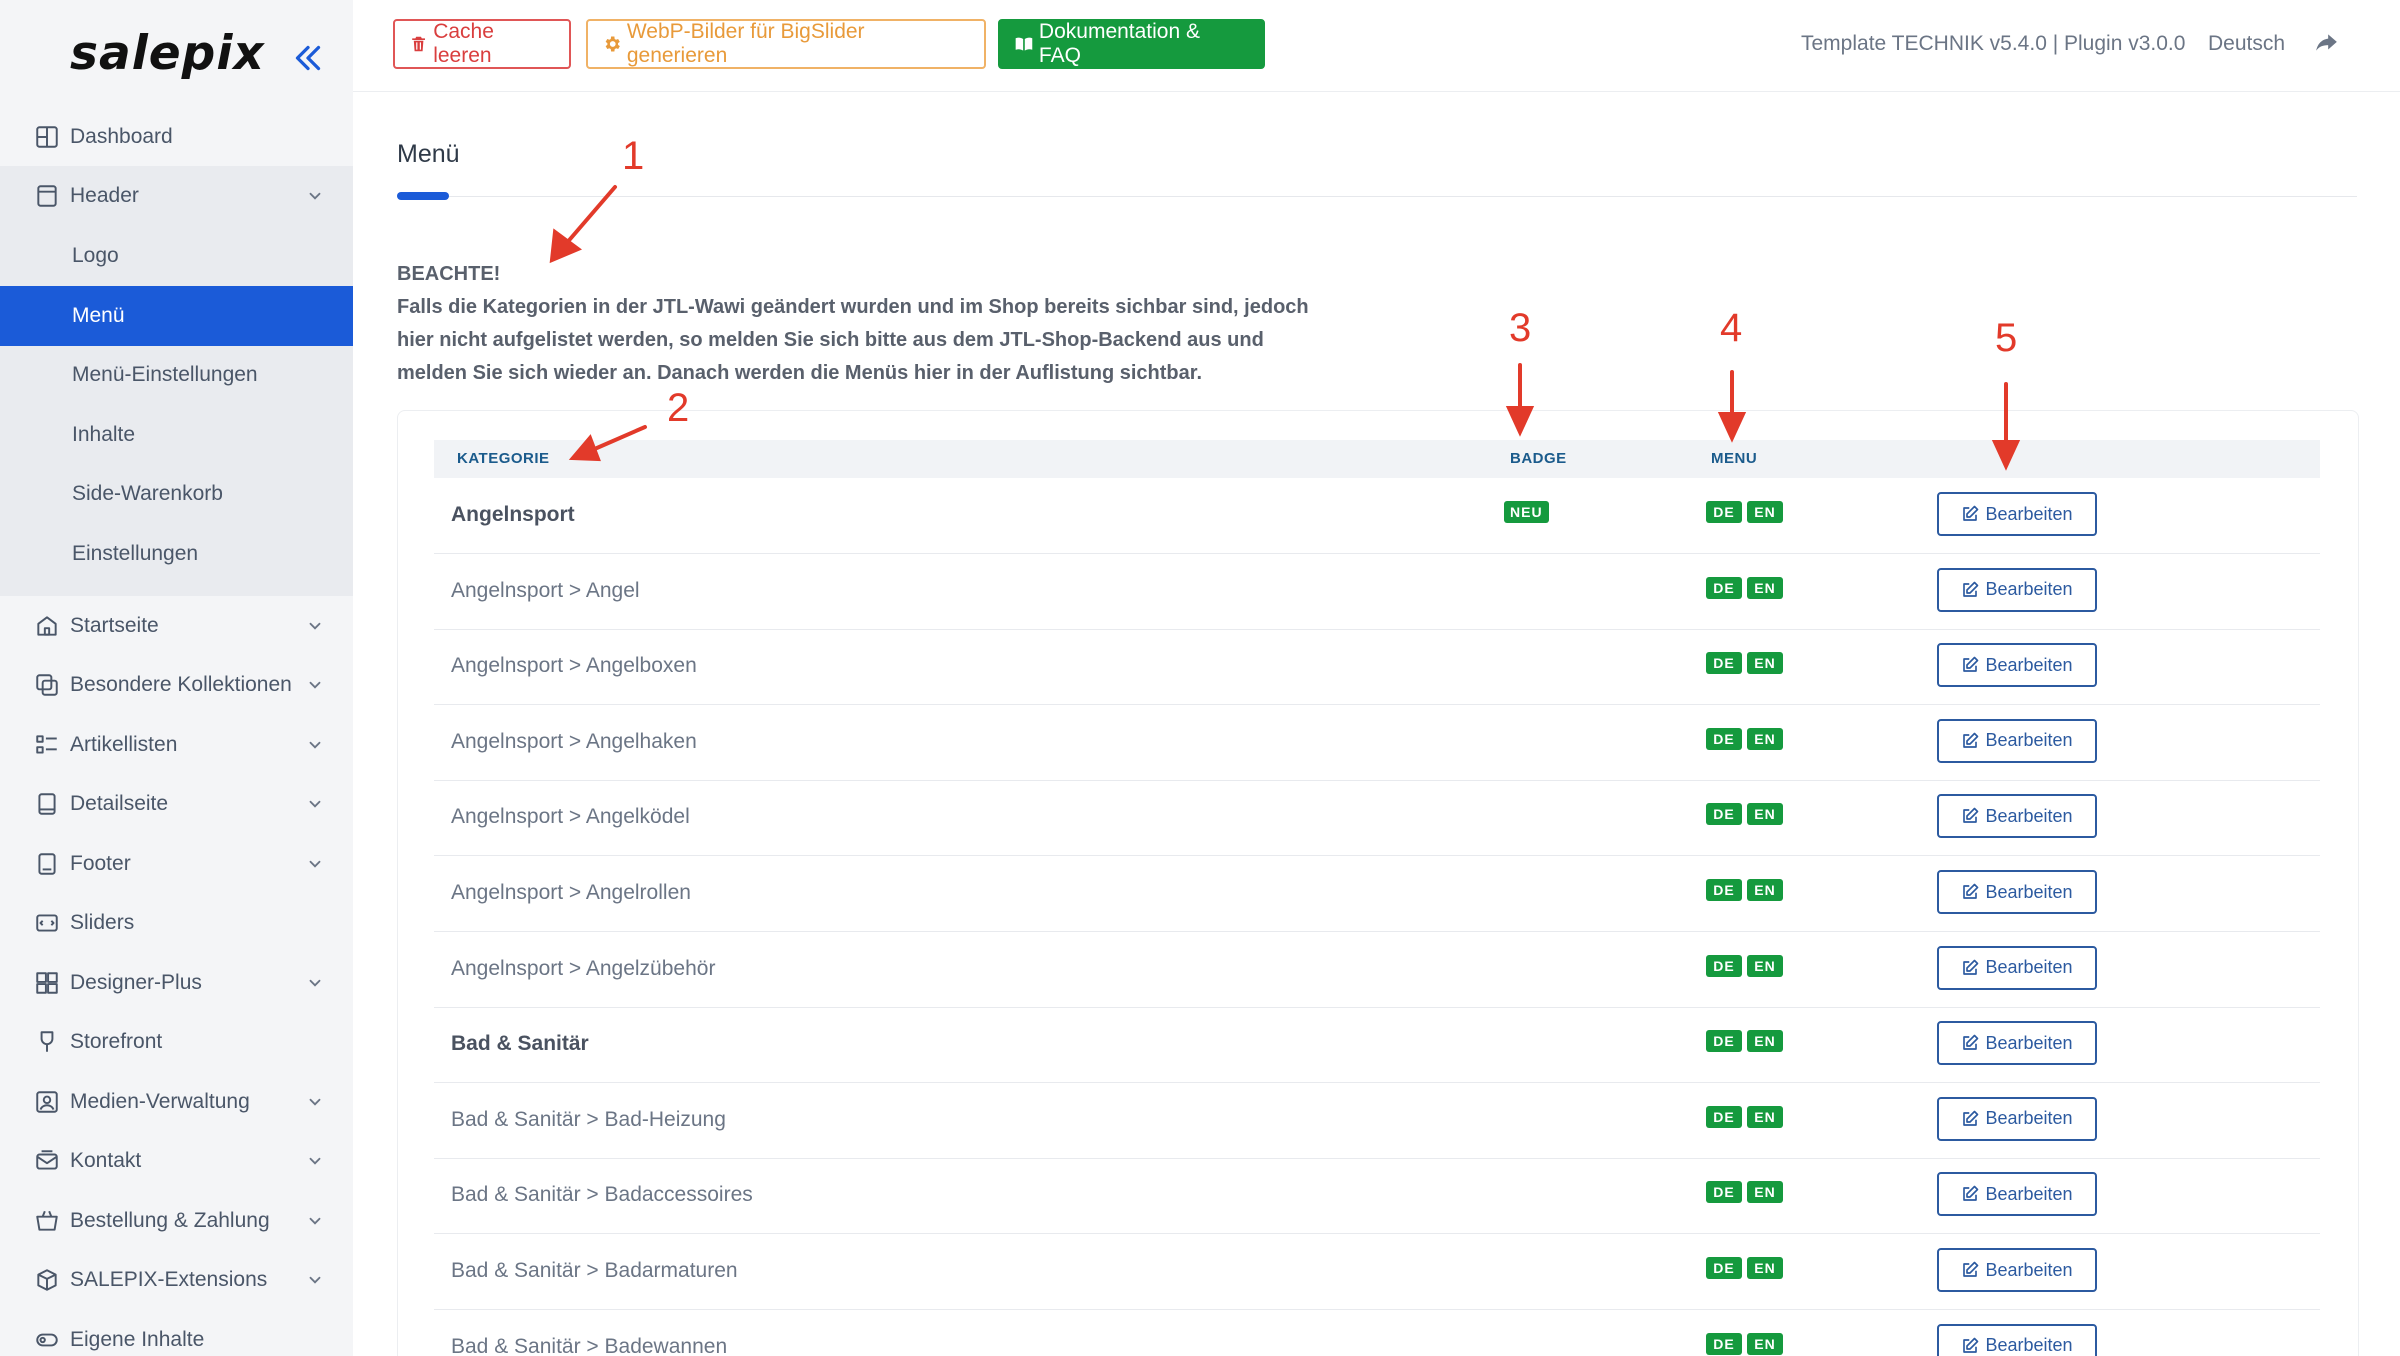  What do you see at coordinates (482, 44) in the screenshot?
I see `clear-cache-button: Cache leeren` at bounding box center [482, 44].